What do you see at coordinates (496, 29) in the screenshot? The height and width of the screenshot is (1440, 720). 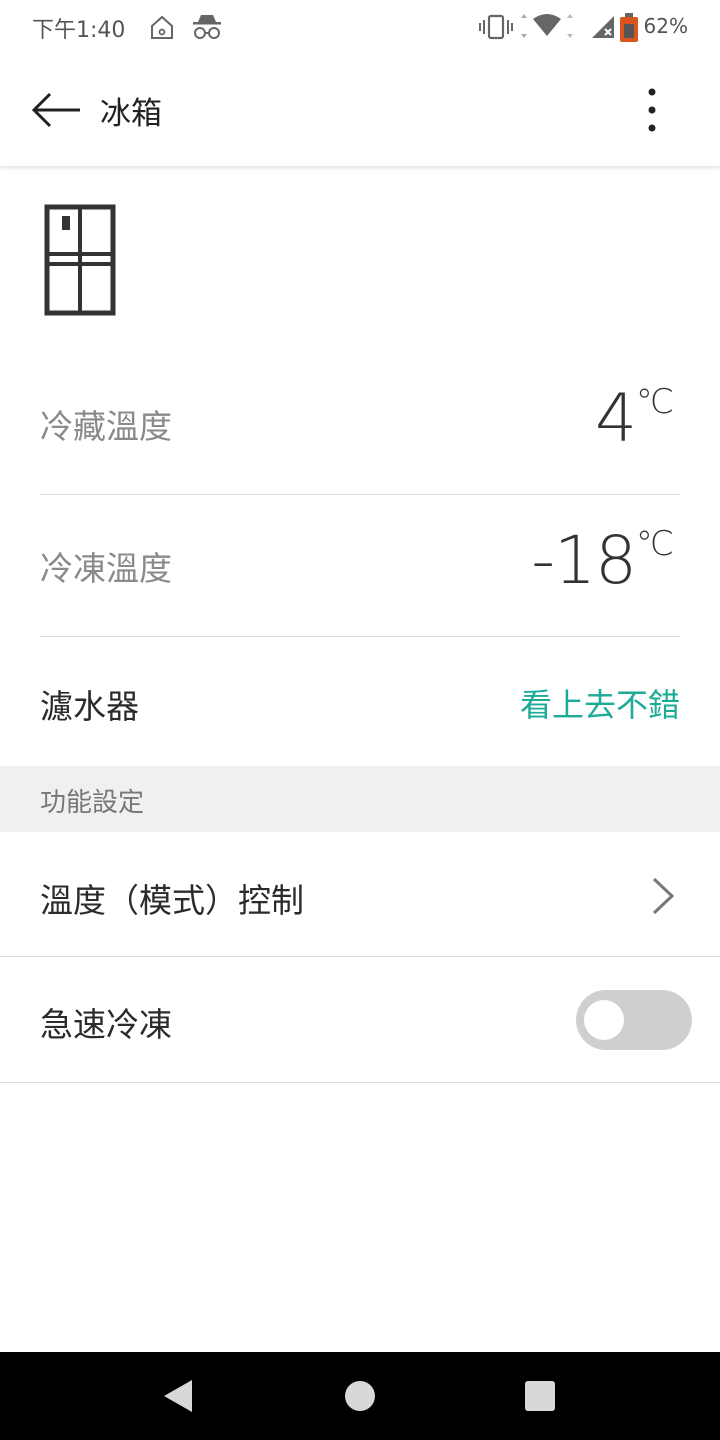 I see `vibrate-icon` at bounding box center [496, 29].